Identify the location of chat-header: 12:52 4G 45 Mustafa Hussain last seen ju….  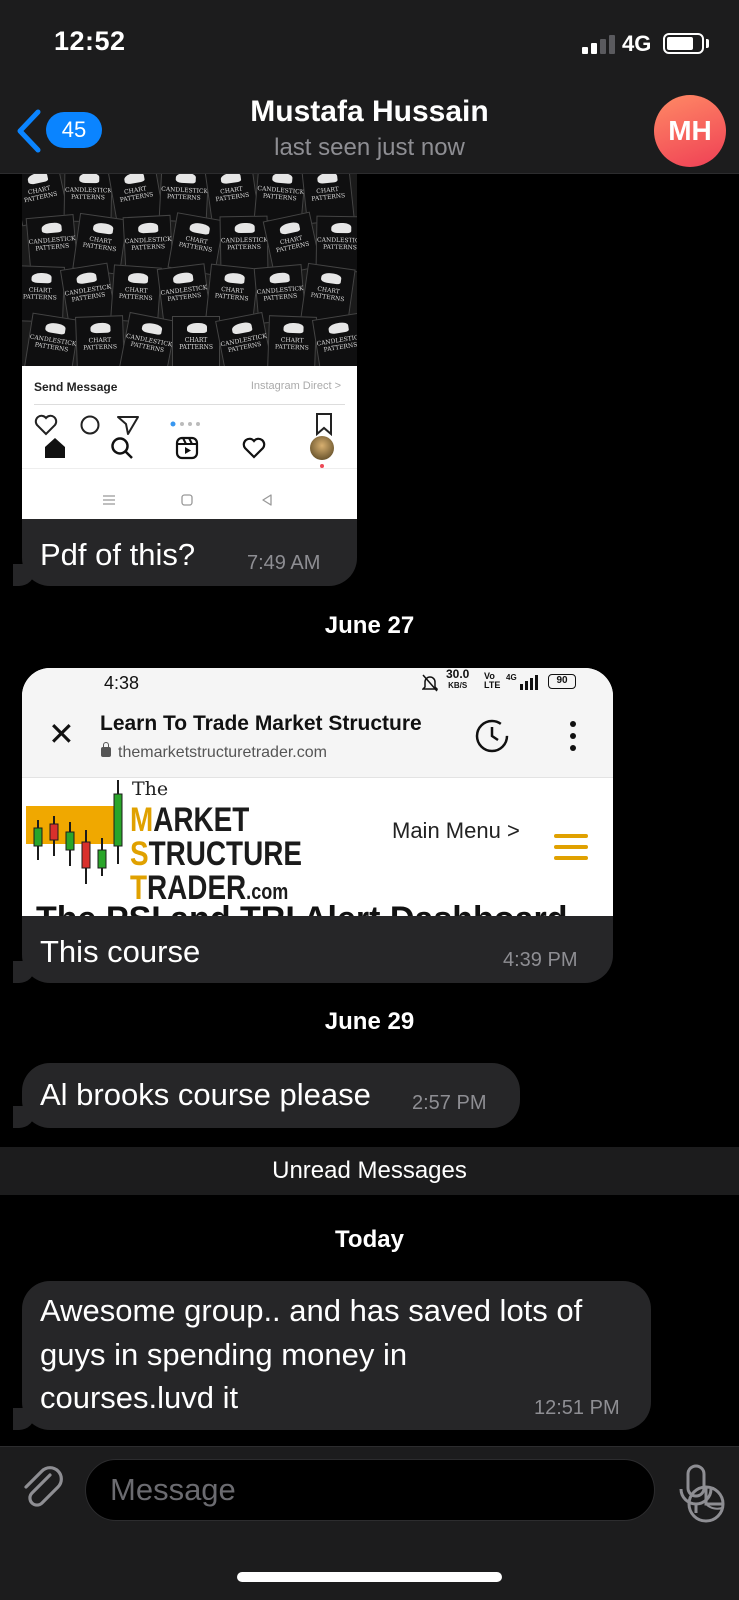
(369, 87).